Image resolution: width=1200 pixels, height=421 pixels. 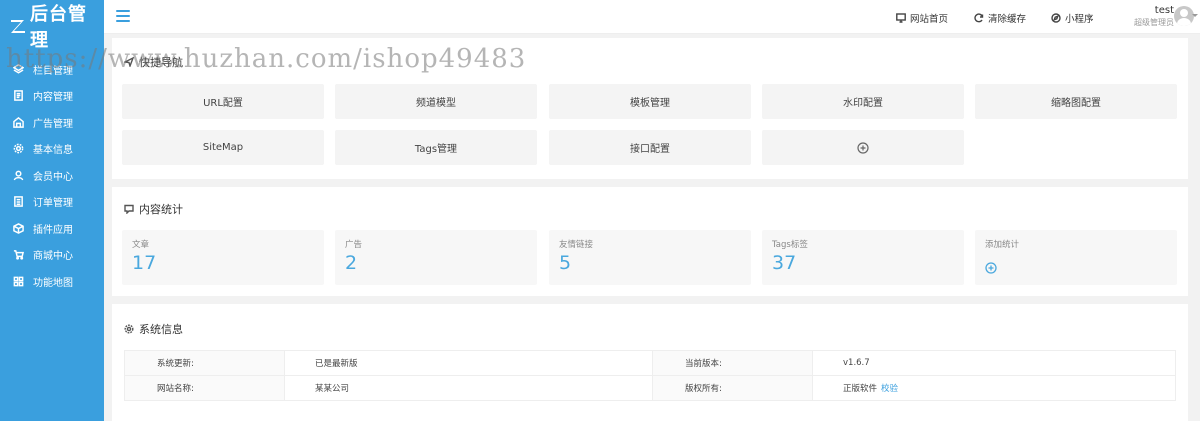 I want to click on stat-card-add: 添加统计, so click(x=1076, y=257).